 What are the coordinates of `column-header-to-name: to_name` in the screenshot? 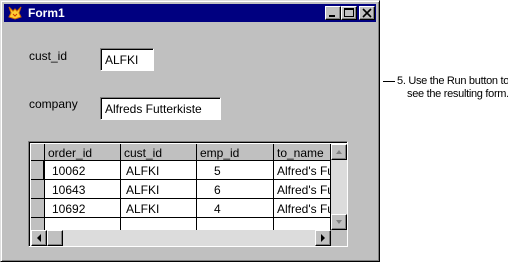 It's located at (302, 152).